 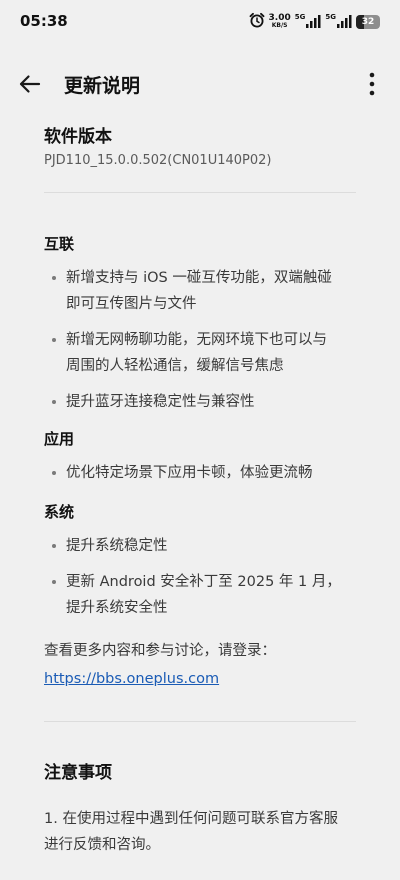 What do you see at coordinates (158, 160) in the screenshot?
I see `version-number: PJD110_15.0.0.502(CN01U140P02)` at bounding box center [158, 160].